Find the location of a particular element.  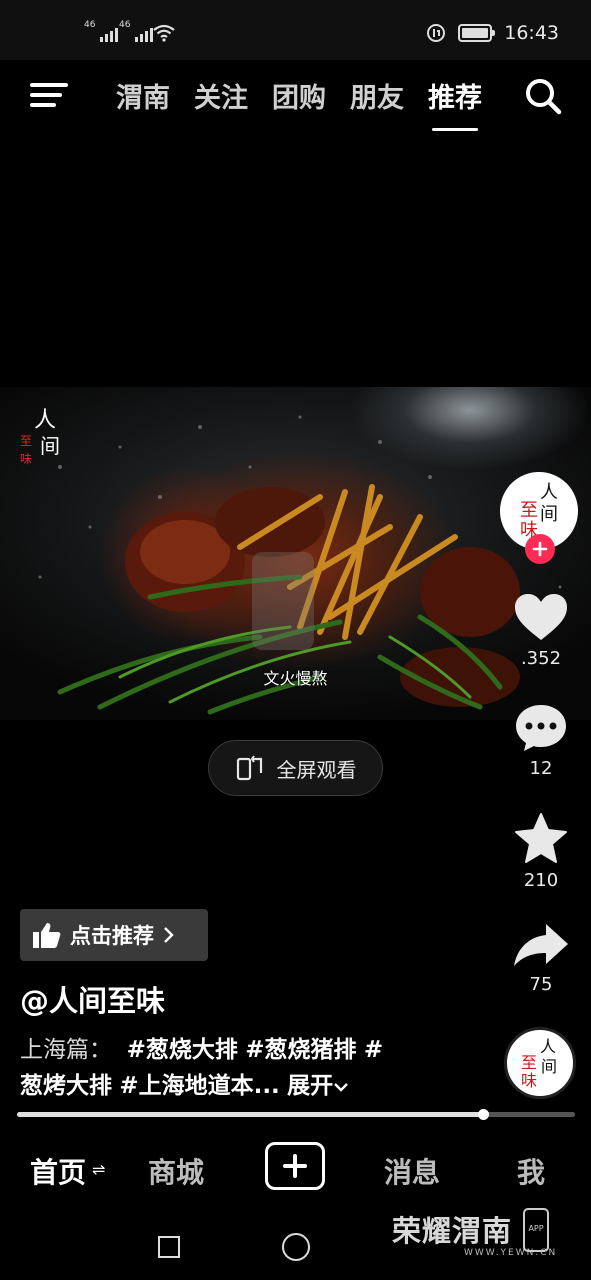

star-icon is located at coordinates (541, 838).